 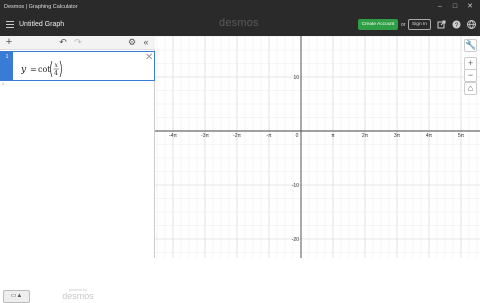 I want to click on y-tick-label: -10, so click(x=295, y=186).